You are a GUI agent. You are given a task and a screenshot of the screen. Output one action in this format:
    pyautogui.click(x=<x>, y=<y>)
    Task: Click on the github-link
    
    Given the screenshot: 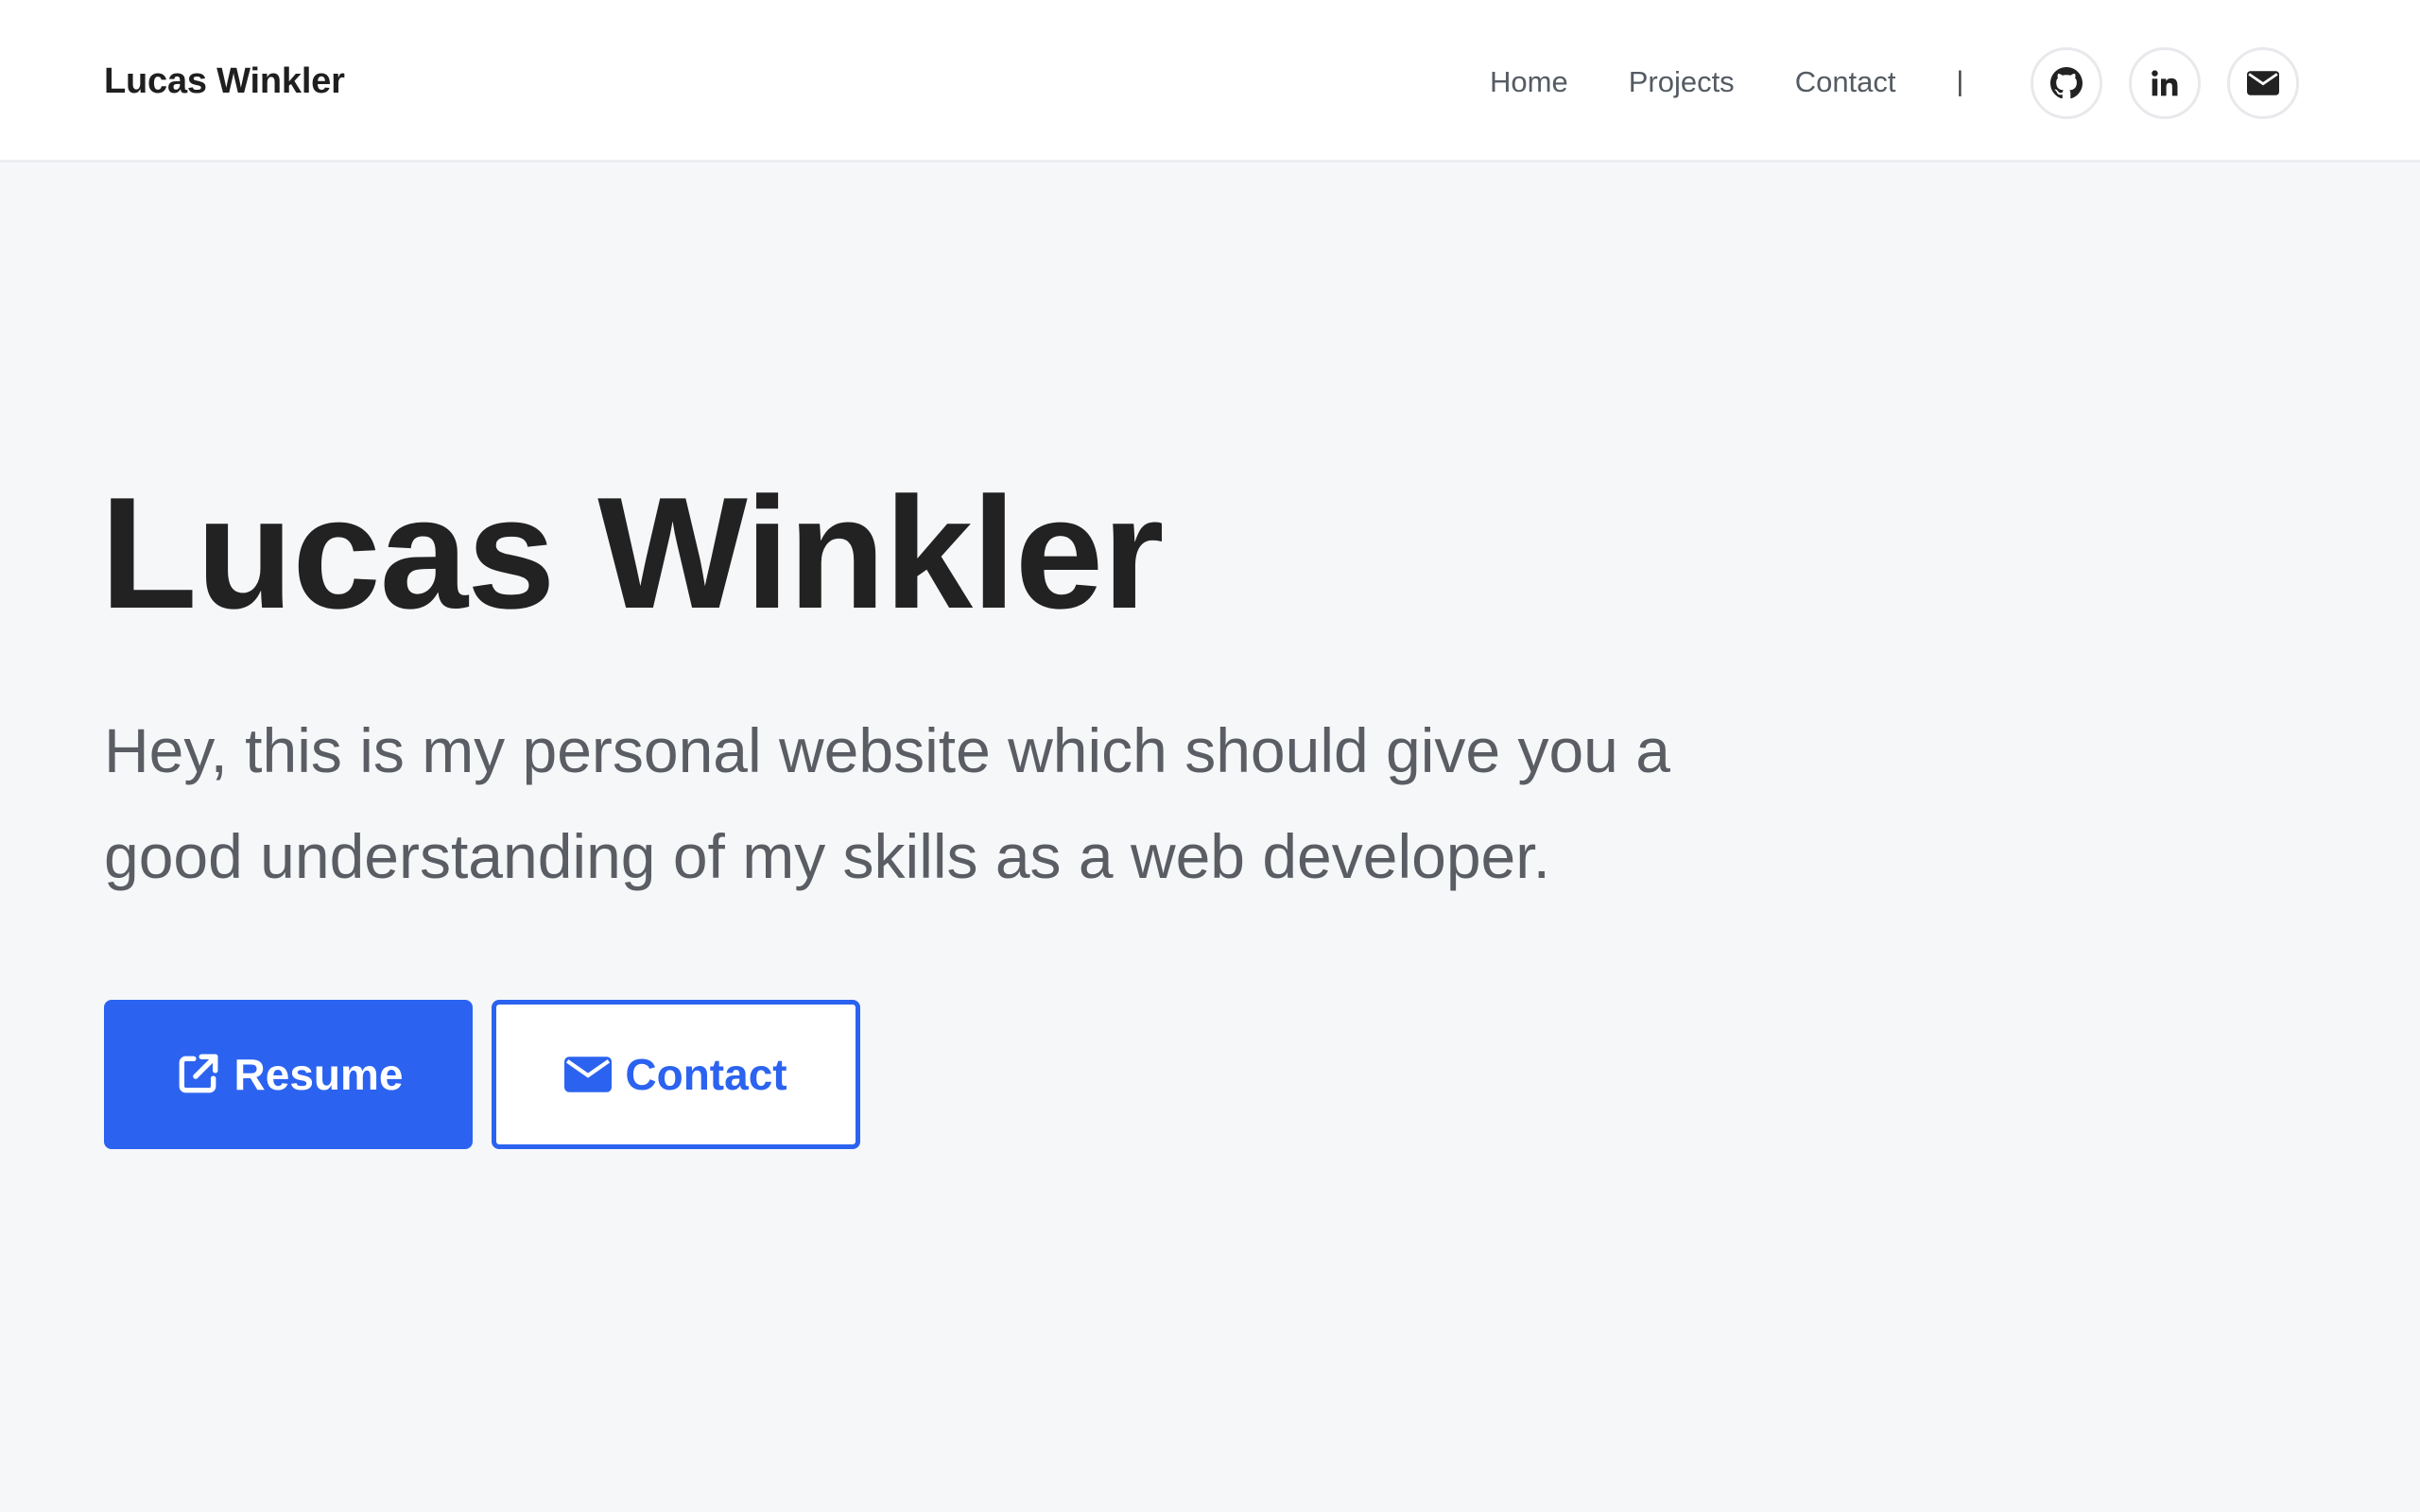 What is the action you would take?
    pyautogui.click(x=2066, y=83)
    